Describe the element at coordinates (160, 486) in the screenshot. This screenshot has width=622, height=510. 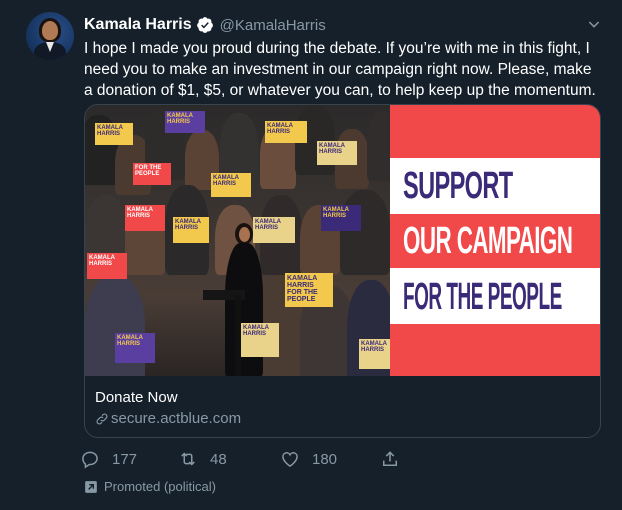
I see `promoted-text: Promoted (political)` at that location.